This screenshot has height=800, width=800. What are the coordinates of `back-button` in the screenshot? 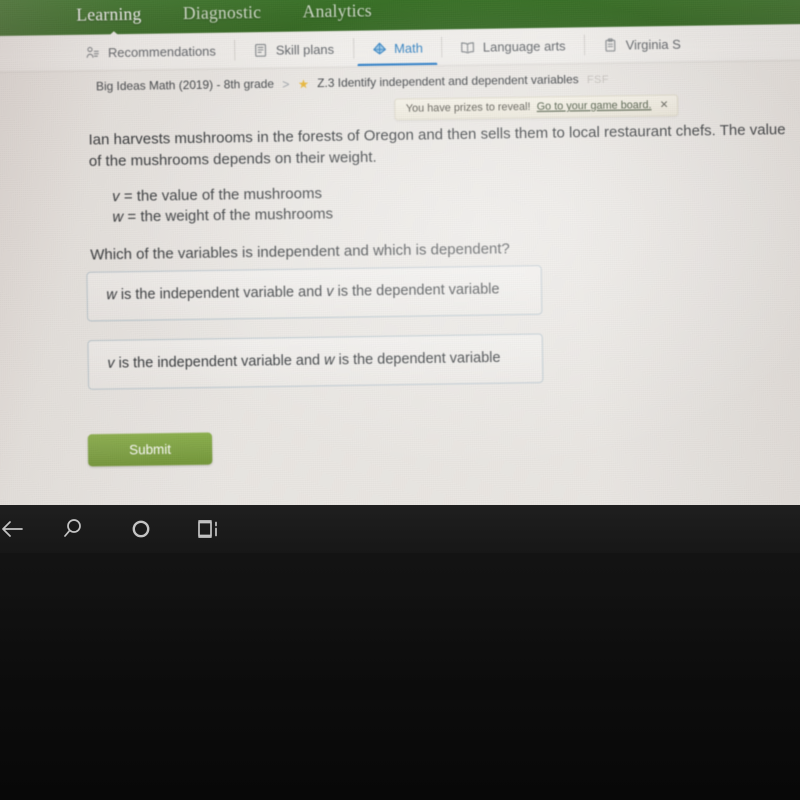 It's located at (16, 529).